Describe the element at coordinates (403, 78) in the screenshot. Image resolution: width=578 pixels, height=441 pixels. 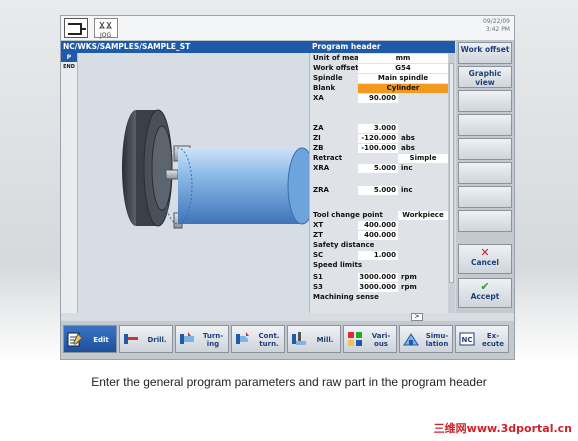
I see `spindle-select: Main spindle` at that location.